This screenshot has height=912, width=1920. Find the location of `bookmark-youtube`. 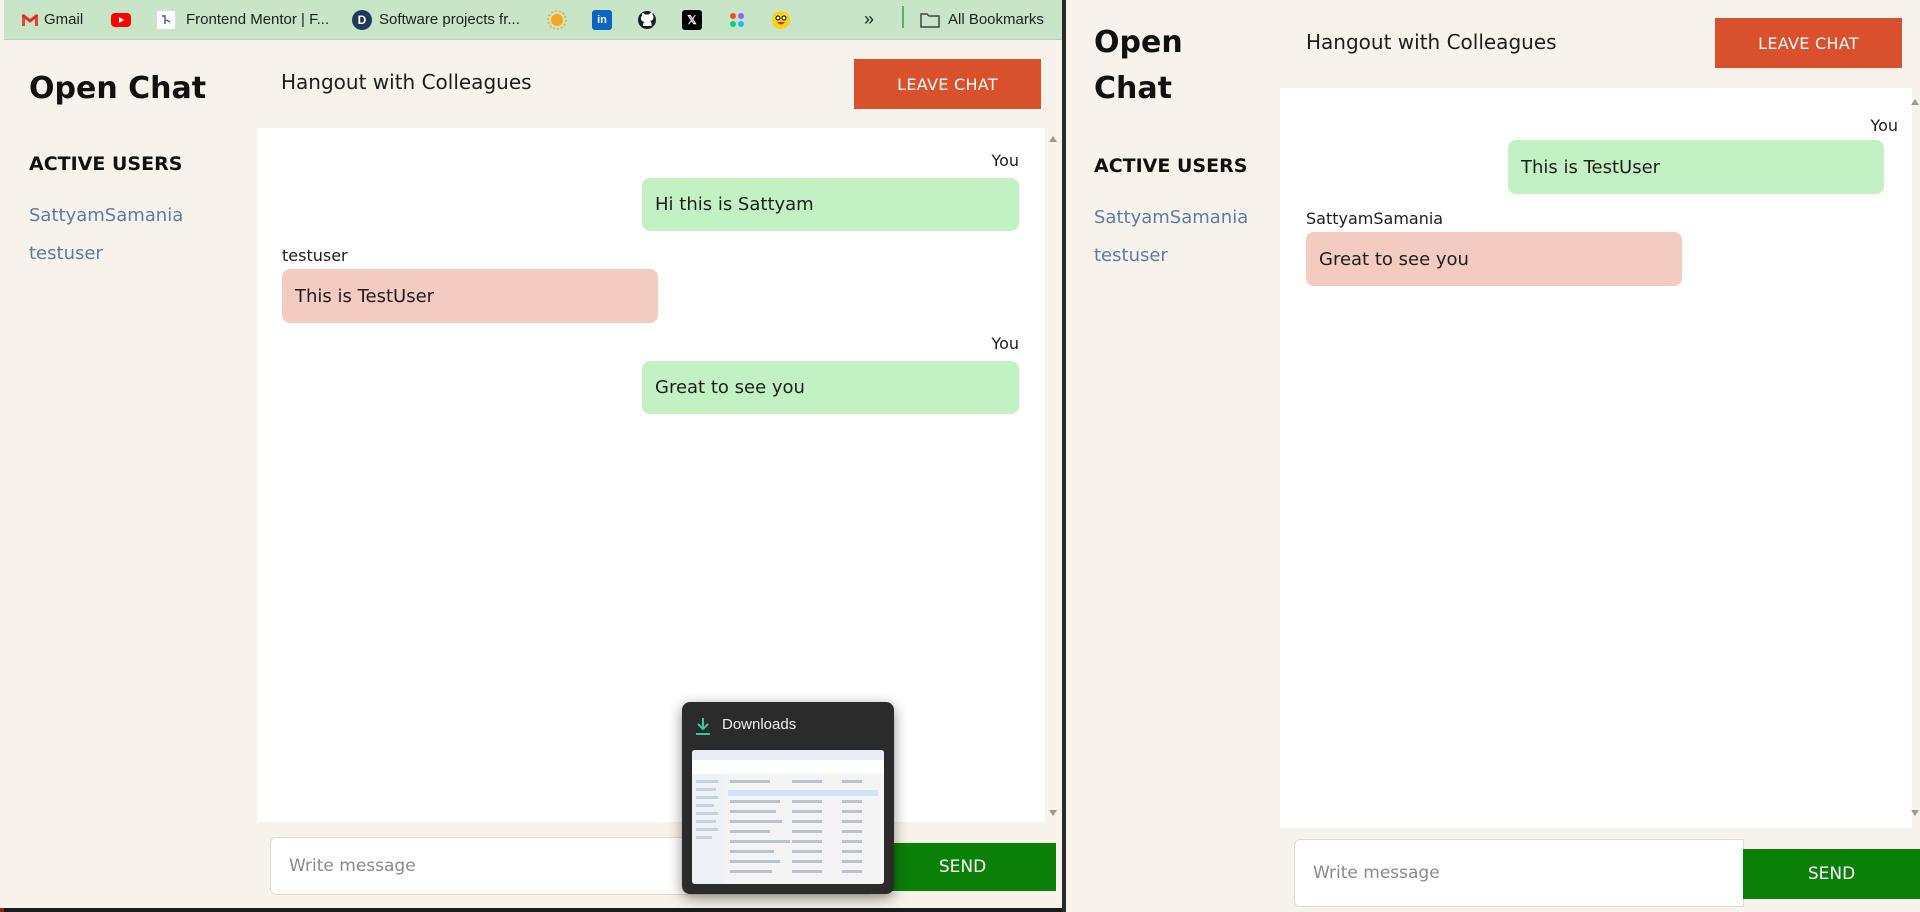

bookmark-youtube is located at coordinates (121, 20).